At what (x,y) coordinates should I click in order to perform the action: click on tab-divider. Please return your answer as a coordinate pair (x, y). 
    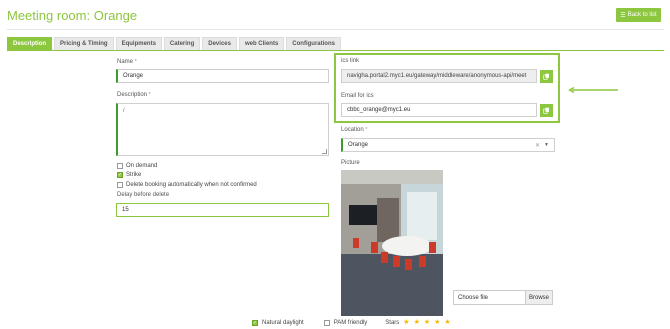
    Looking at the image, I should click on (335, 50).